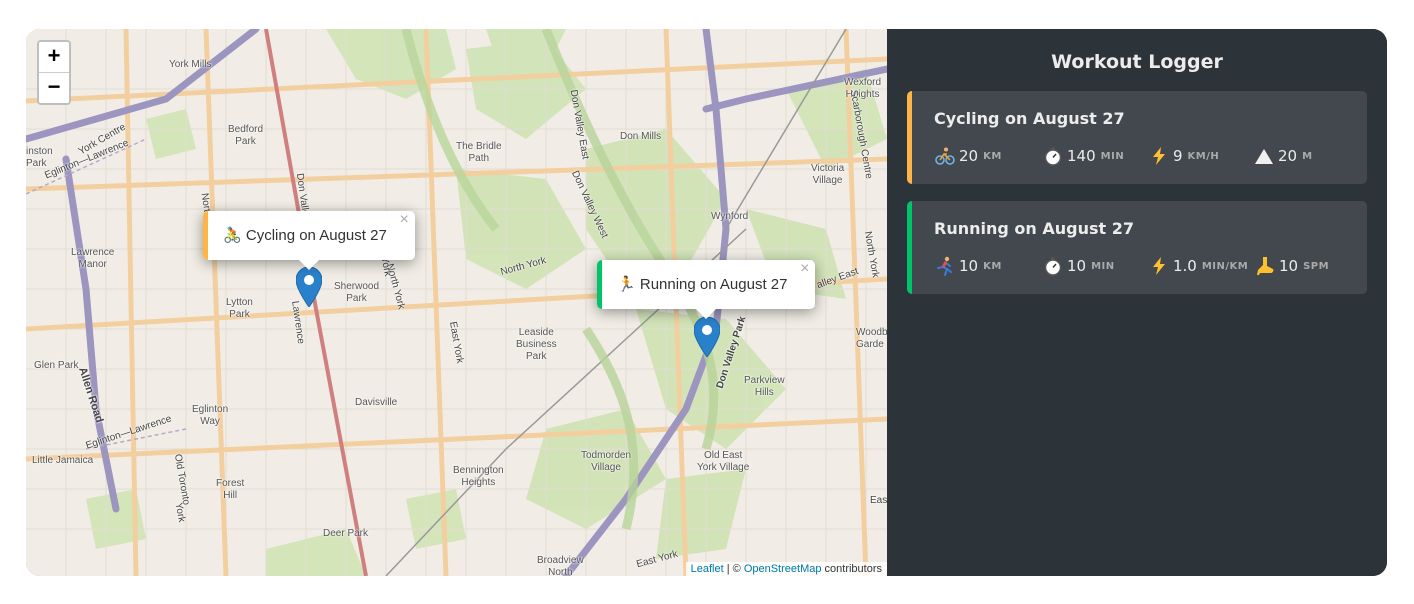 The width and height of the screenshot is (1414, 604). Describe the element at coordinates (851, 569) in the screenshot. I see `attribution-suffix: contributors` at that location.